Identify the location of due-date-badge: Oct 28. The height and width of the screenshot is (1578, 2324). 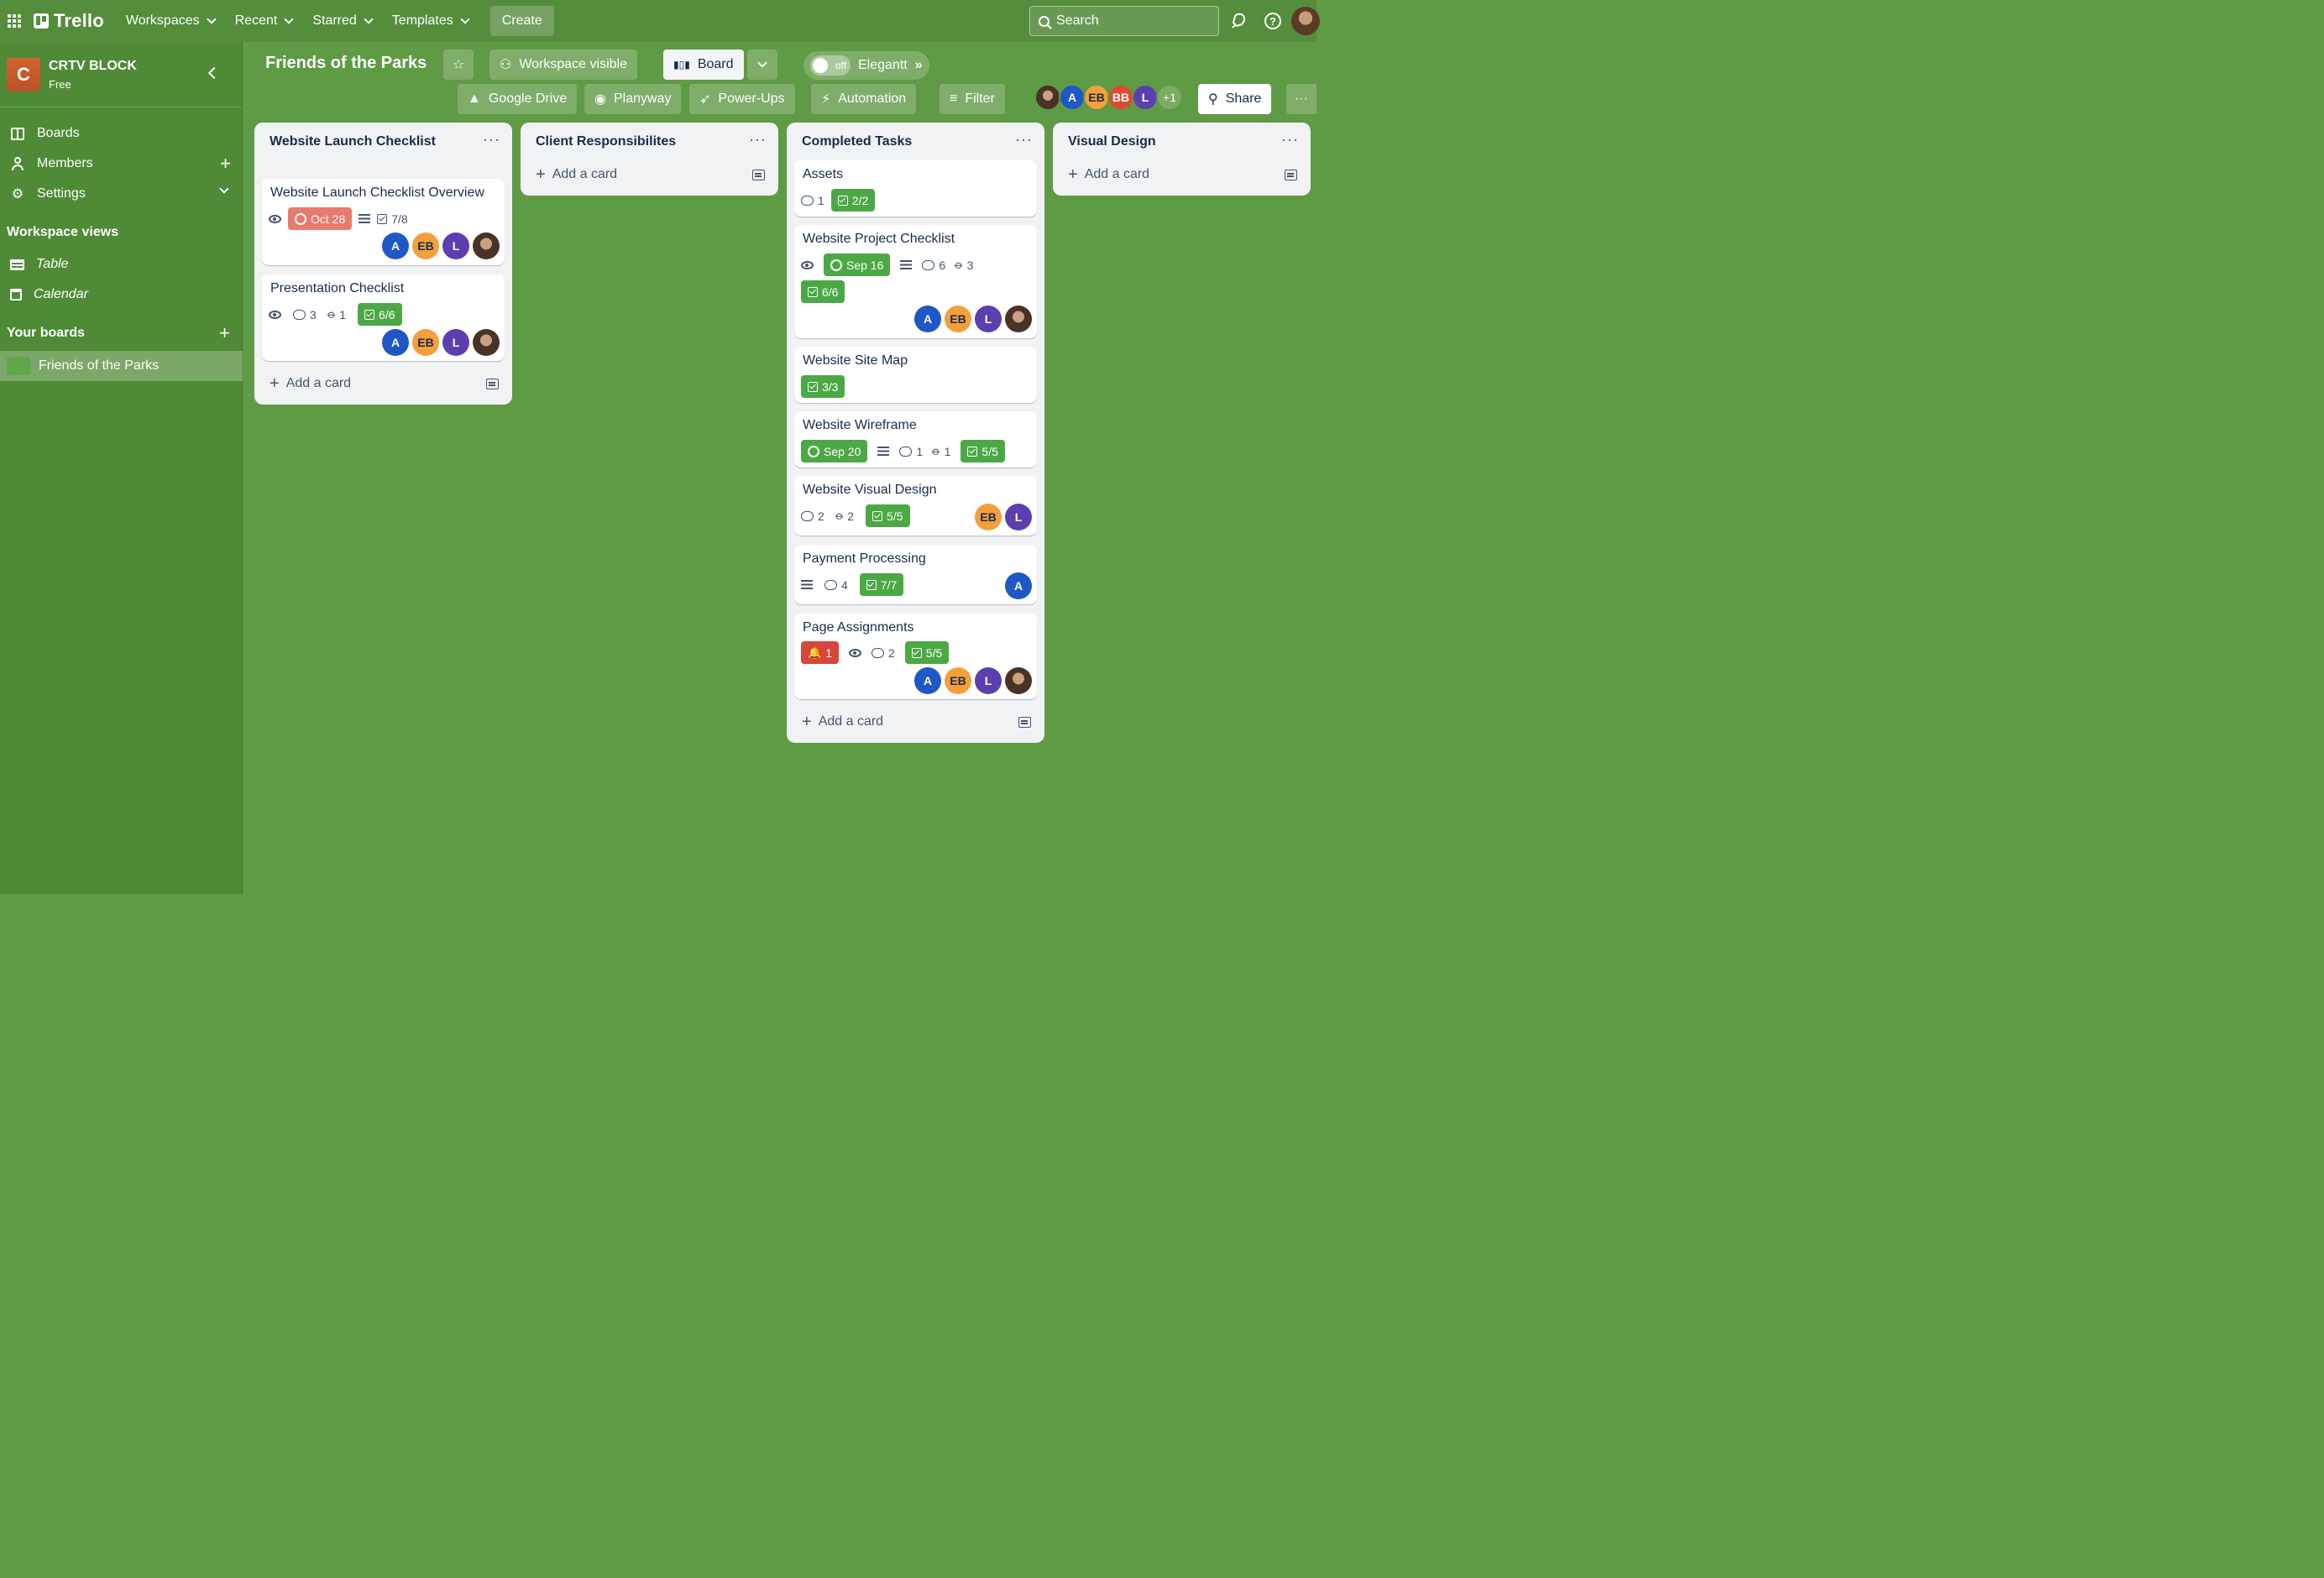
(321, 218).